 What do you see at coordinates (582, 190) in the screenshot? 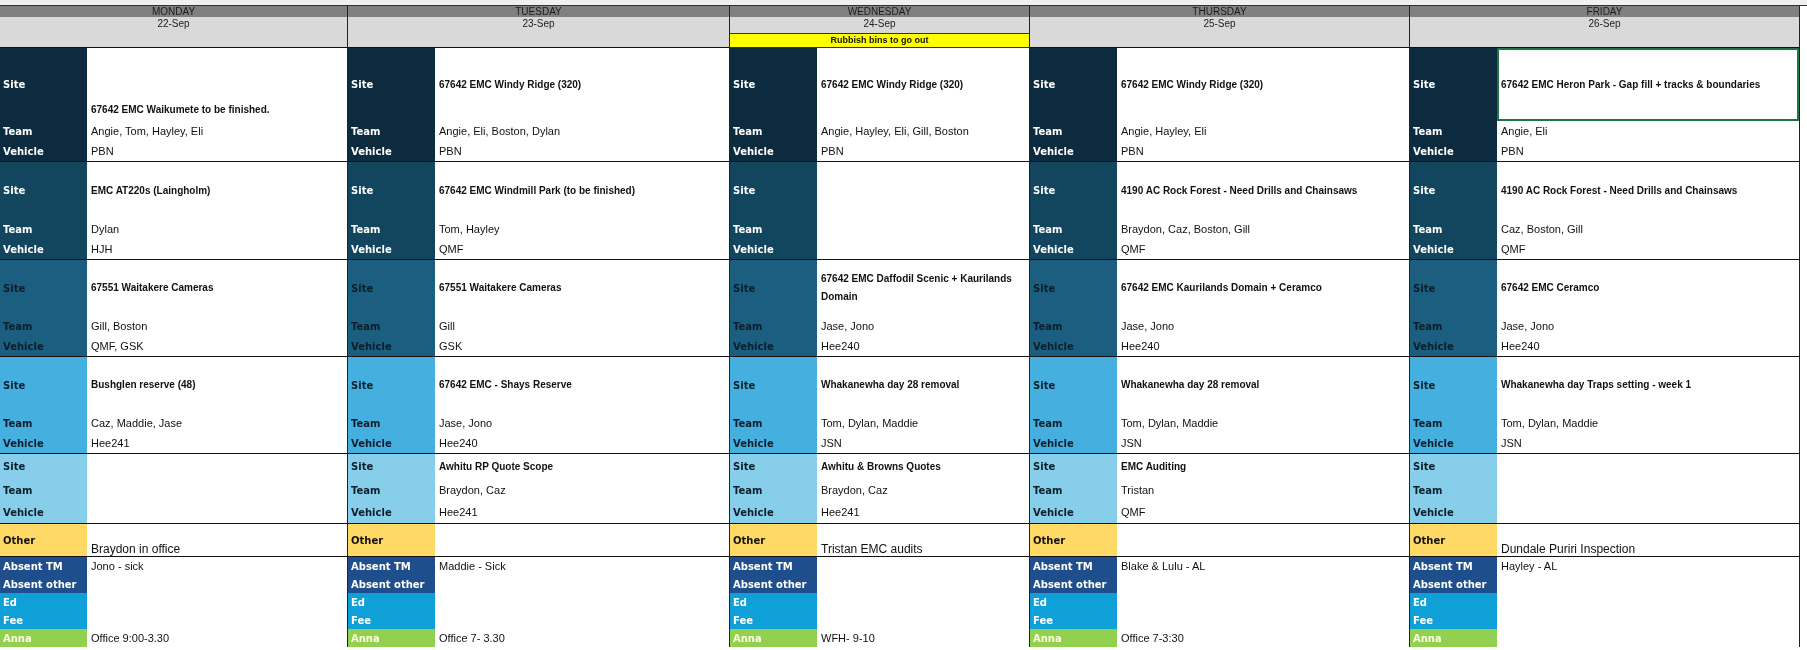
I see `site-cell: 67642 EMC Windmill Park (to be finished)` at bounding box center [582, 190].